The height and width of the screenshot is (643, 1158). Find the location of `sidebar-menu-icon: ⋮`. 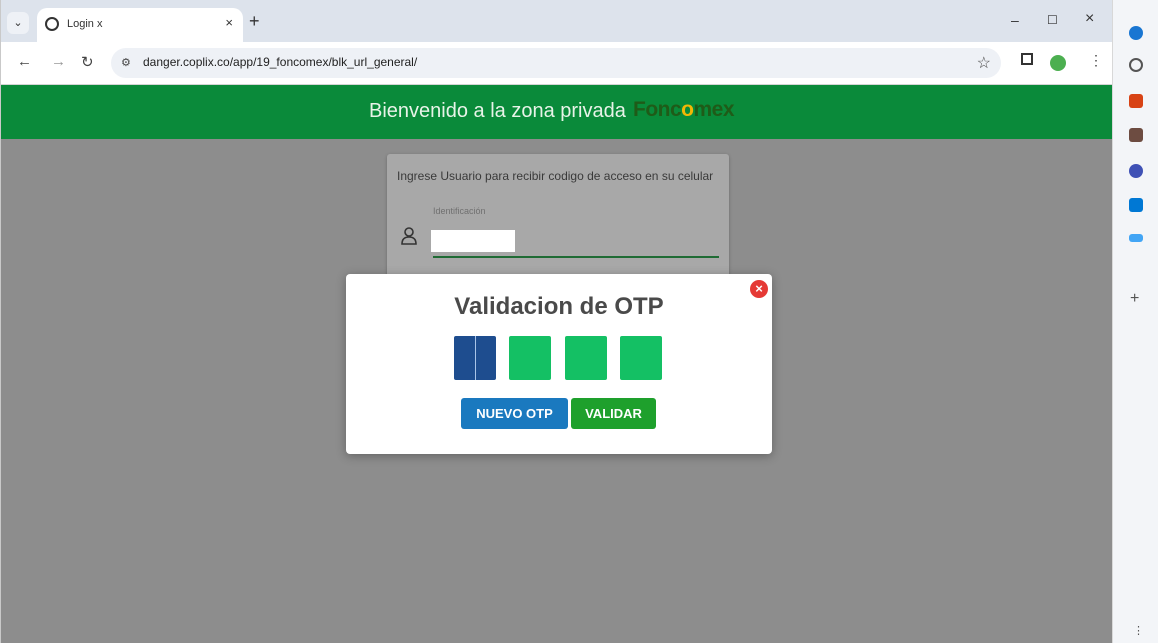

sidebar-menu-icon: ⋮ is located at coordinates (1138, 630).